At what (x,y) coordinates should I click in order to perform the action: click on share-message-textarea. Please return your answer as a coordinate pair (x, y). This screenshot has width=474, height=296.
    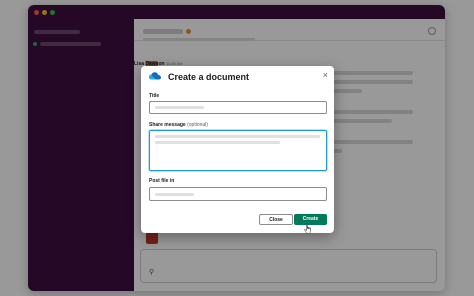
    Looking at the image, I should click on (238, 150).